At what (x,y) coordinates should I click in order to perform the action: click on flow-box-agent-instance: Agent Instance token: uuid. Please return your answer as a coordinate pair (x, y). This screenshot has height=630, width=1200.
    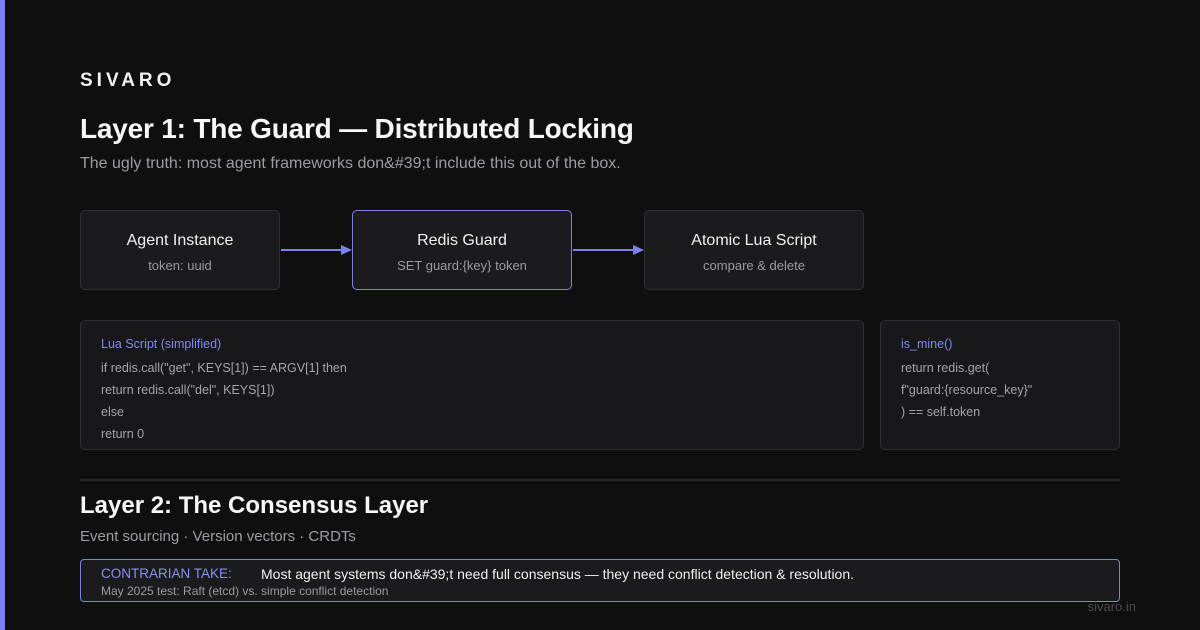
    Looking at the image, I should click on (180, 250).